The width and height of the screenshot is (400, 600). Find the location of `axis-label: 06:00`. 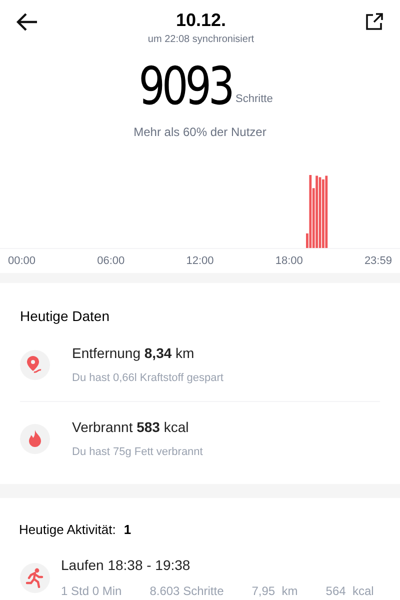

axis-label: 06:00 is located at coordinates (111, 261).